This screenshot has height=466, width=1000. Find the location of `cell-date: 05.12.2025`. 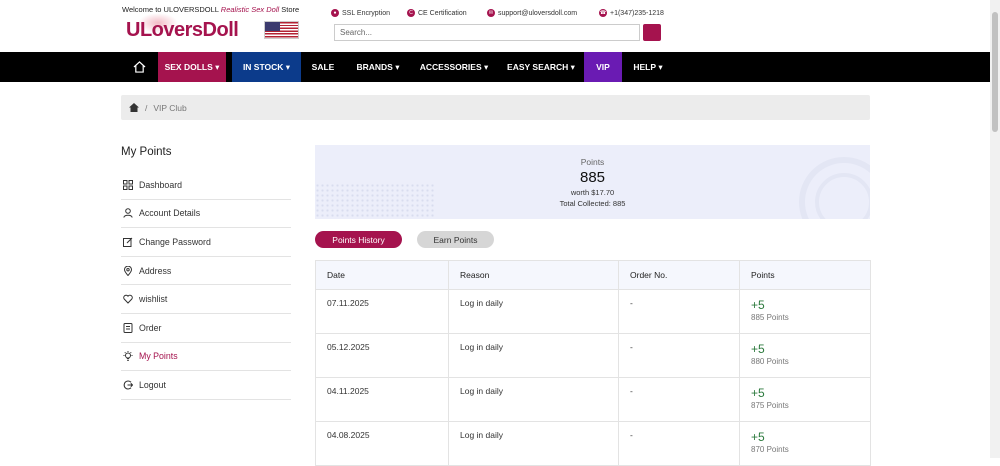

cell-date: 05.12.2025 is located at coordinates (382, 355).